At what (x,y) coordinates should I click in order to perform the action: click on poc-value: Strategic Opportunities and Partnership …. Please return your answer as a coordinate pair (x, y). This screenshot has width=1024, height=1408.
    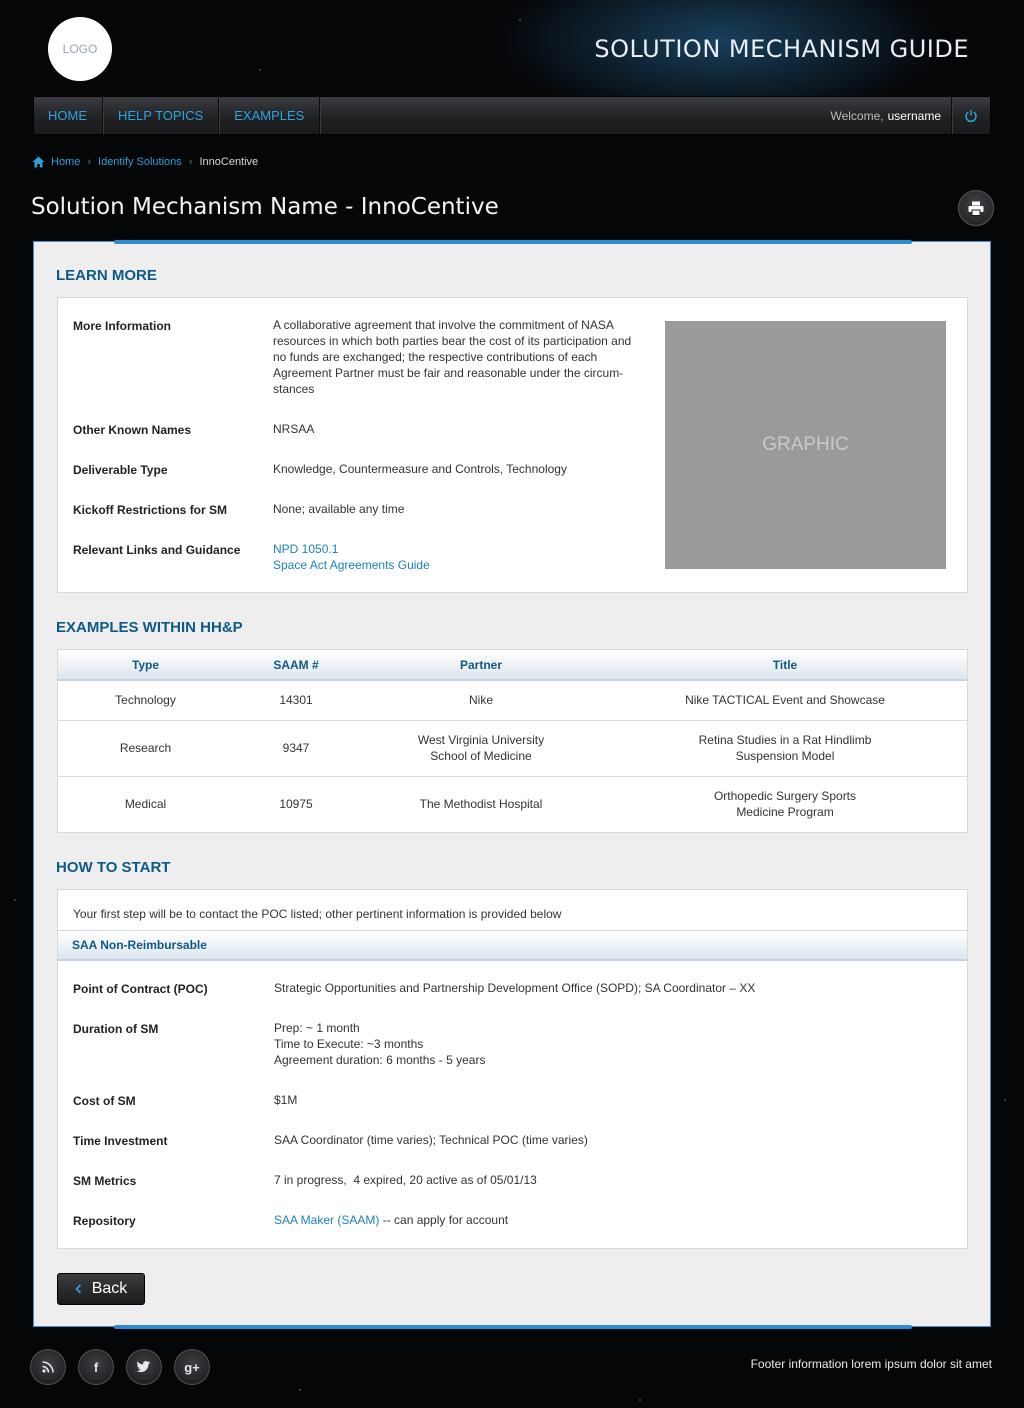
    Looking at the image, I should click on (515, 988).